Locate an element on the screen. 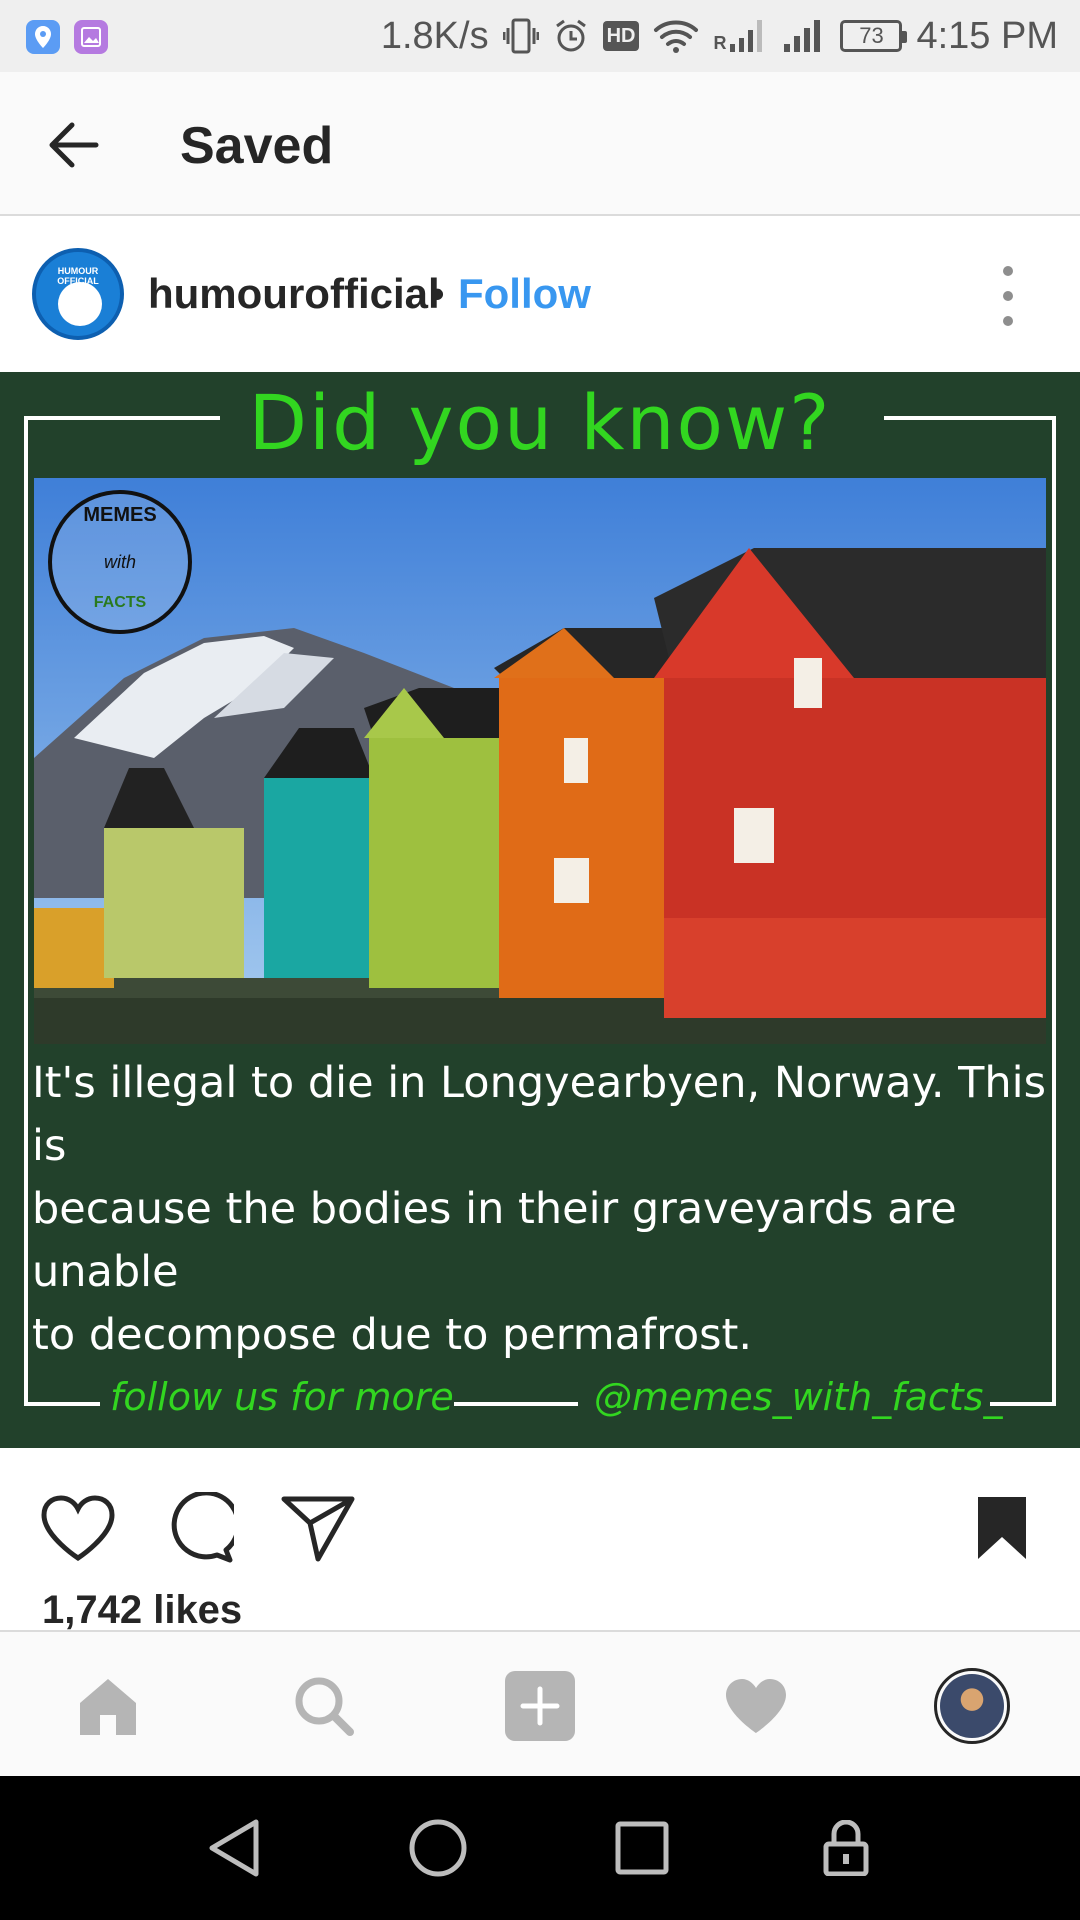  signal-icon is located at coordinates (804, 36).